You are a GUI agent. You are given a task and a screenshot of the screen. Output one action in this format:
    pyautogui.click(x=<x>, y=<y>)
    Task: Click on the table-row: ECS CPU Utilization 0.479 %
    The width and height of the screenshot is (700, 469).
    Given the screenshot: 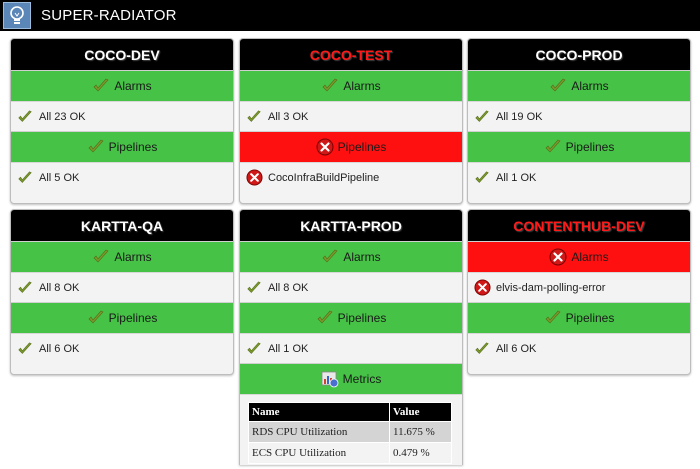 What is the action you would take?
    pyautogui.click(x=350, y=453)
    